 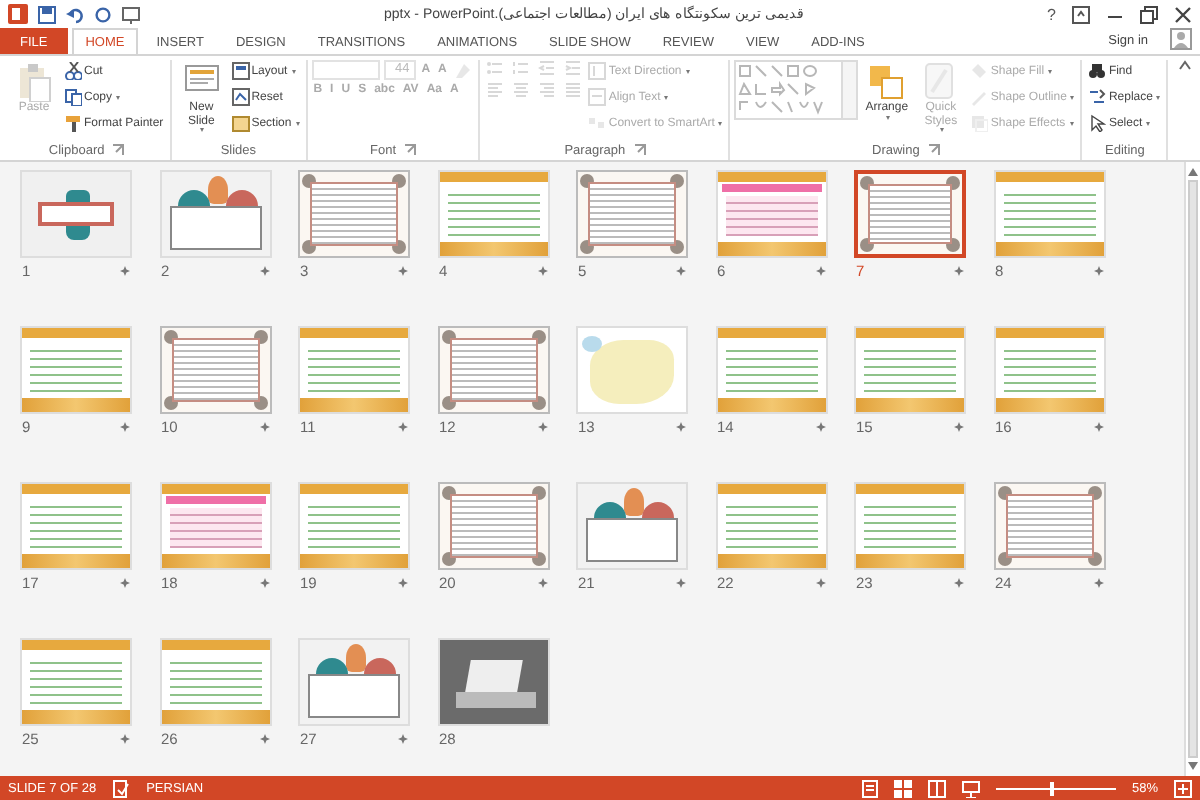 What do you see at coordinates (75, 14) in the screenshot?
I see `undo-icon` at bounding box center [75, 14].